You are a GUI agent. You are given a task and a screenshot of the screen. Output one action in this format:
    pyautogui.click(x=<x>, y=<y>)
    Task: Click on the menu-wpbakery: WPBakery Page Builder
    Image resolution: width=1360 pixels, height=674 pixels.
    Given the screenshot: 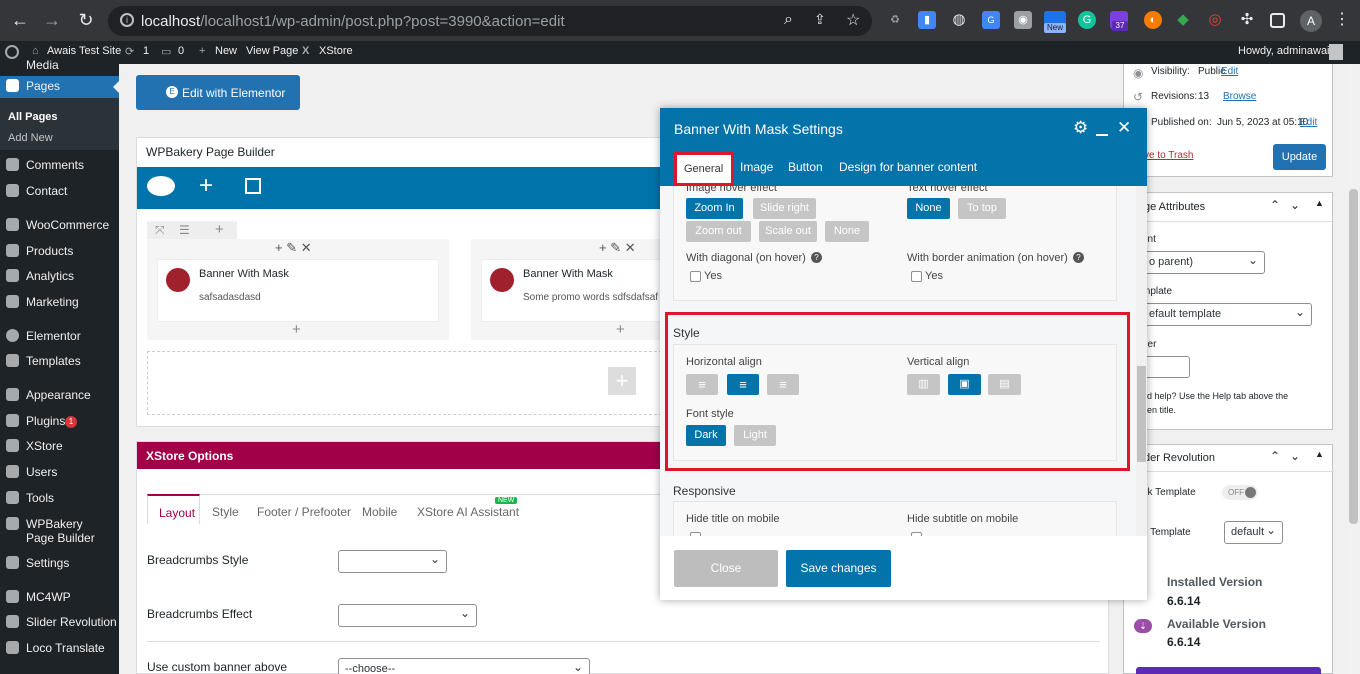 What is the action you would take?
    pyautogui.click(x=59, y=531)
    